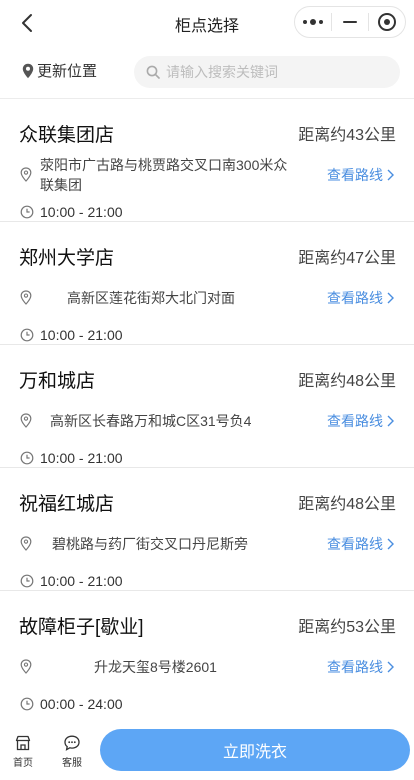 The width and height of the screenshot is (414, 780). What do you see at coordinates (81, 704) in the screenshot?
I see `store-hours: 00:00 - 24:00` at bounding box center [81, 704].